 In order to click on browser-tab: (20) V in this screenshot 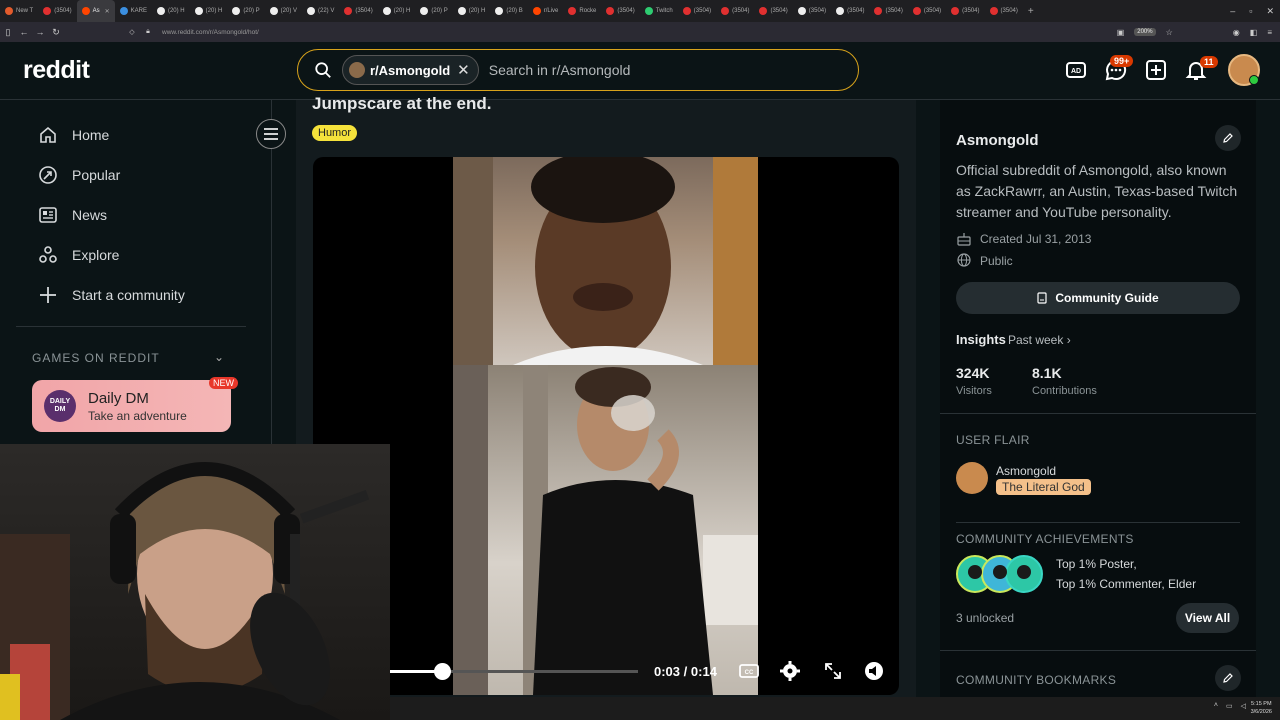, I will do `click(283, 11)`.